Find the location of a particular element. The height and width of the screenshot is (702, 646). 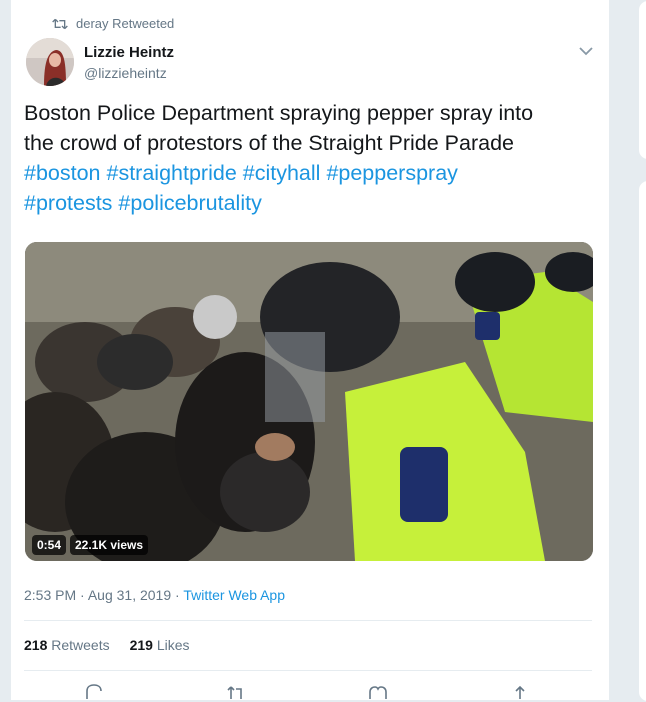

hashtag-link: #boston is located at coordinates (62, 173).